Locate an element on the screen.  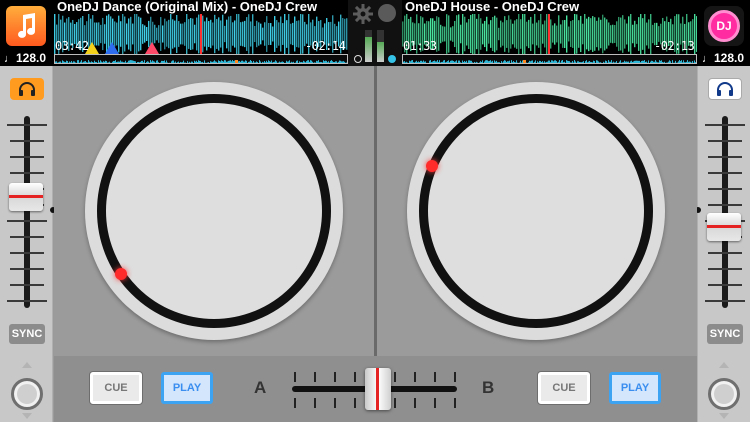
mixer-bar: CUE PLAY A B CUE PLAY is located at coordinates (375, 389).